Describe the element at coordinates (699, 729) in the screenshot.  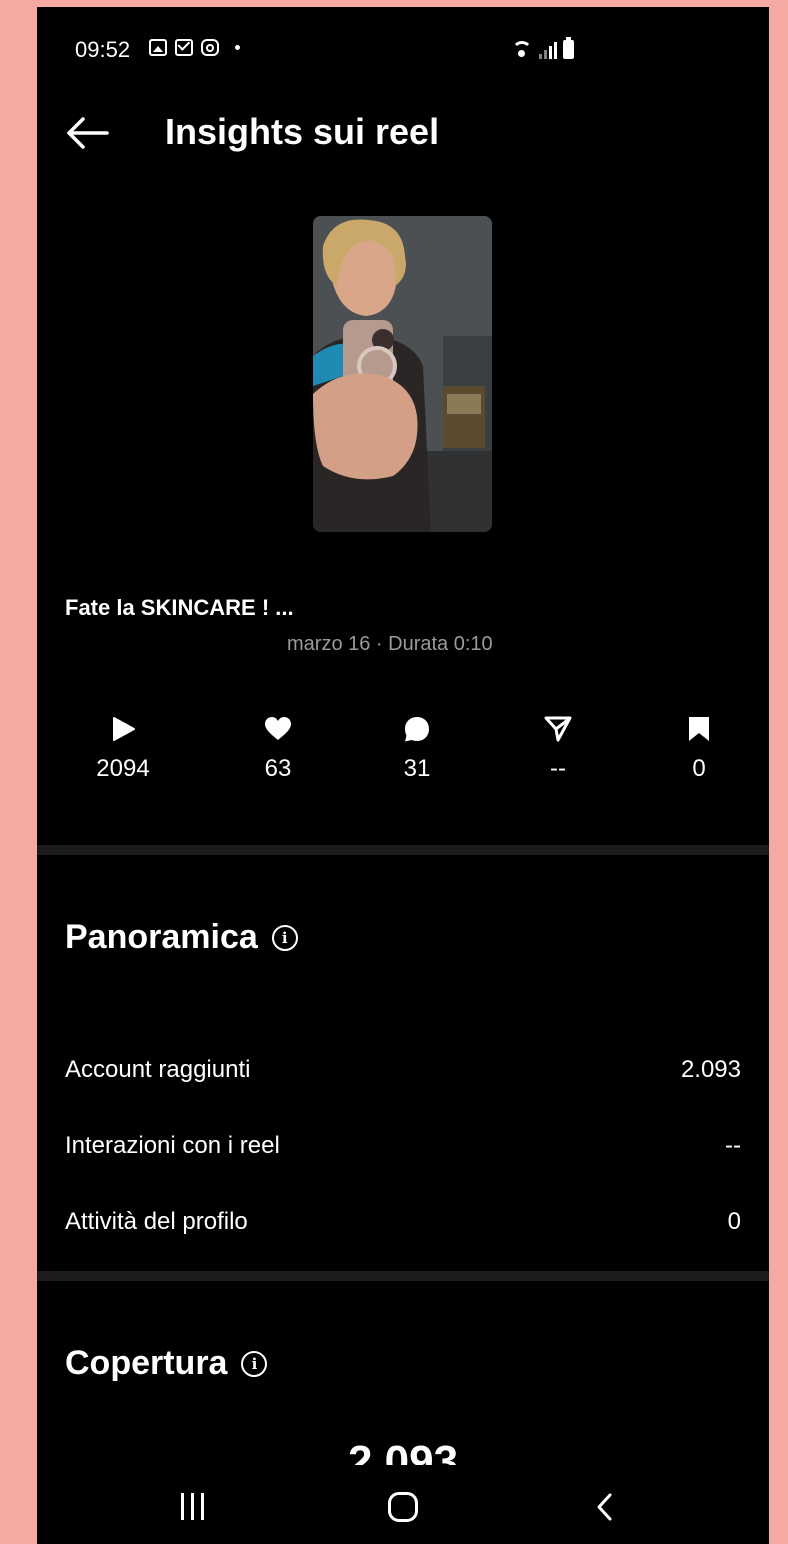
I see `bookmark-icon` at that location.